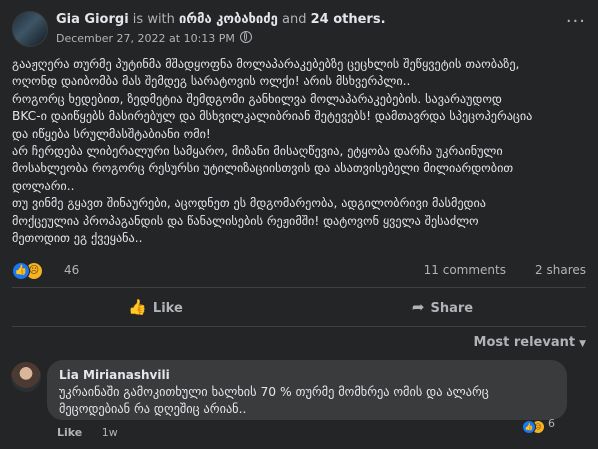 This screenshot has height=449, width=598. I want to click on commenter-name: Lia Mirianashvili, so click(114, 375).